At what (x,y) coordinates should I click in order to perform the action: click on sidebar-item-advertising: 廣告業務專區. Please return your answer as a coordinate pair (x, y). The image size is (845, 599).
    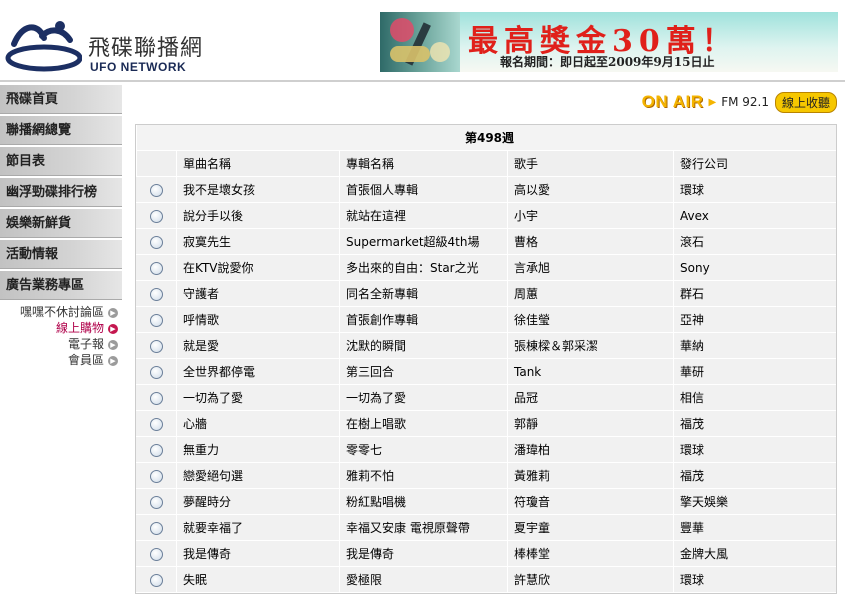
    Looking at the image, I should click on (61, 285).